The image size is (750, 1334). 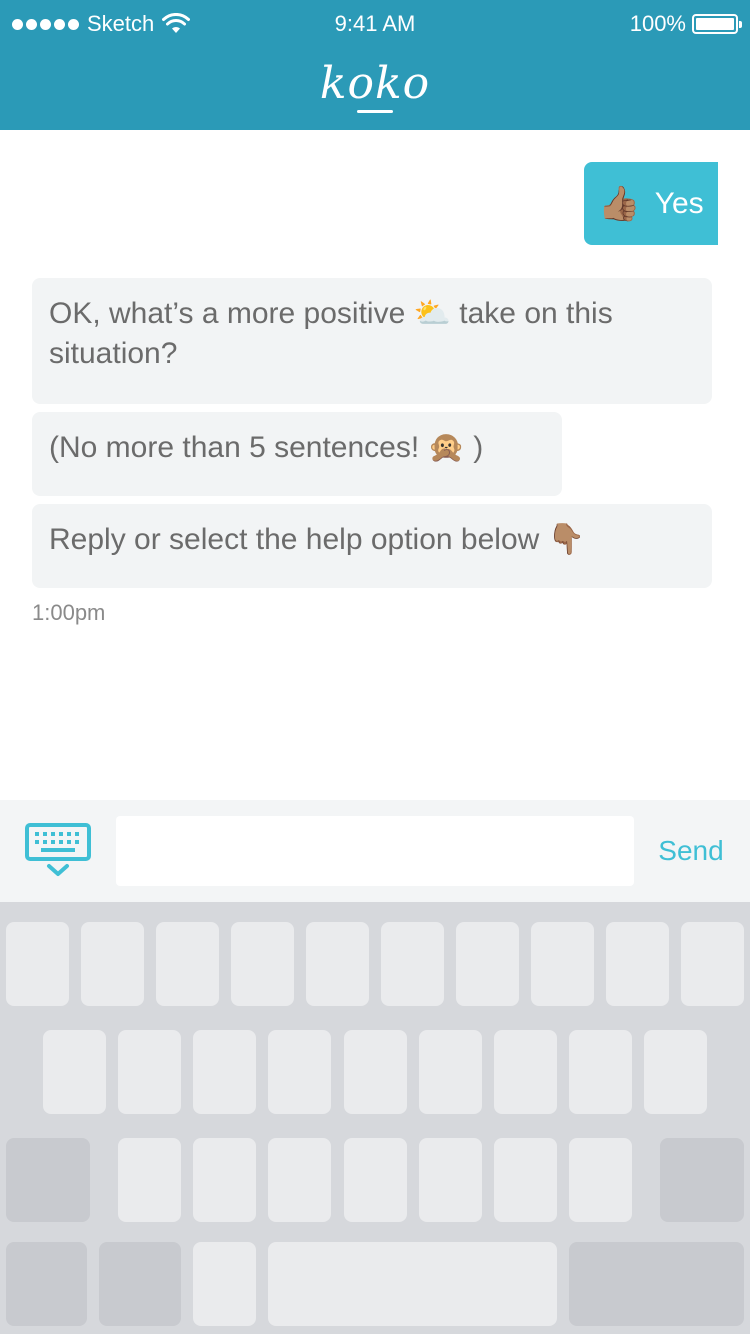 What do you see at coordinates (46, 1284) in the screenshot?
I see `numbers-key` at bounding box center [46, 1284].